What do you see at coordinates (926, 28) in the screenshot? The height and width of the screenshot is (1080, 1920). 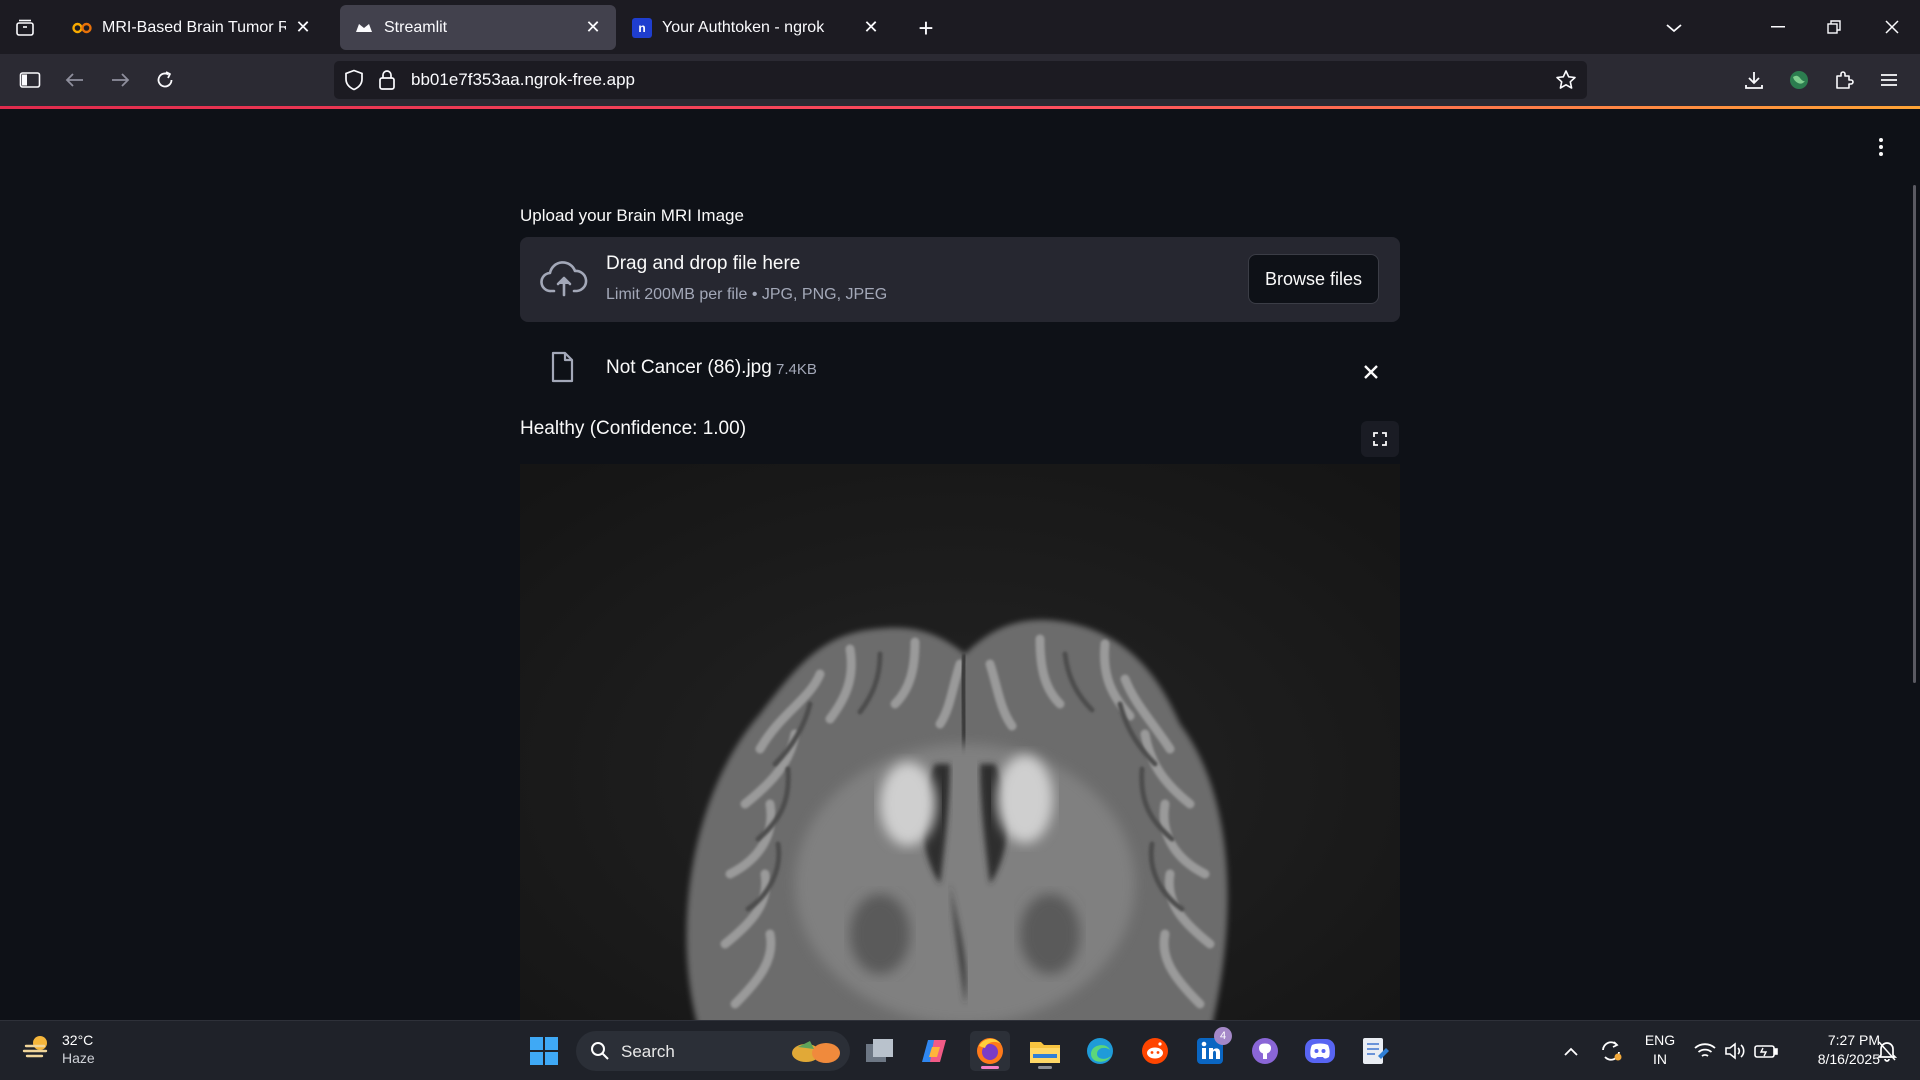 I see `new-tab-button: +` at bounding box center [926, 28].